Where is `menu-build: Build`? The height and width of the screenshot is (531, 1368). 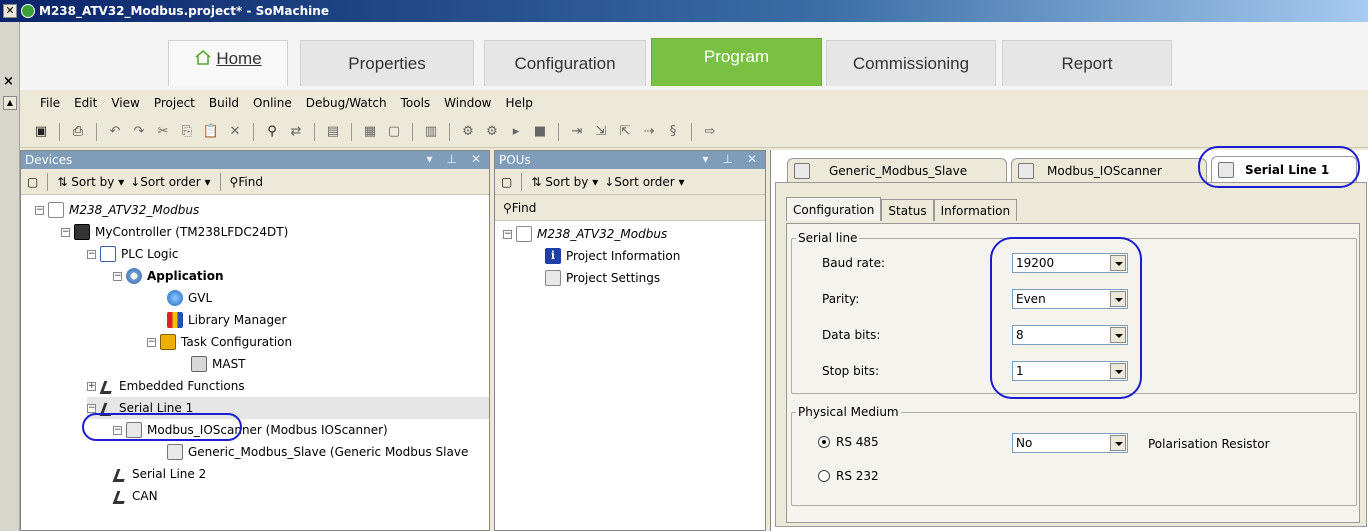 menu-build: Build is located at coordinates (224, 103).